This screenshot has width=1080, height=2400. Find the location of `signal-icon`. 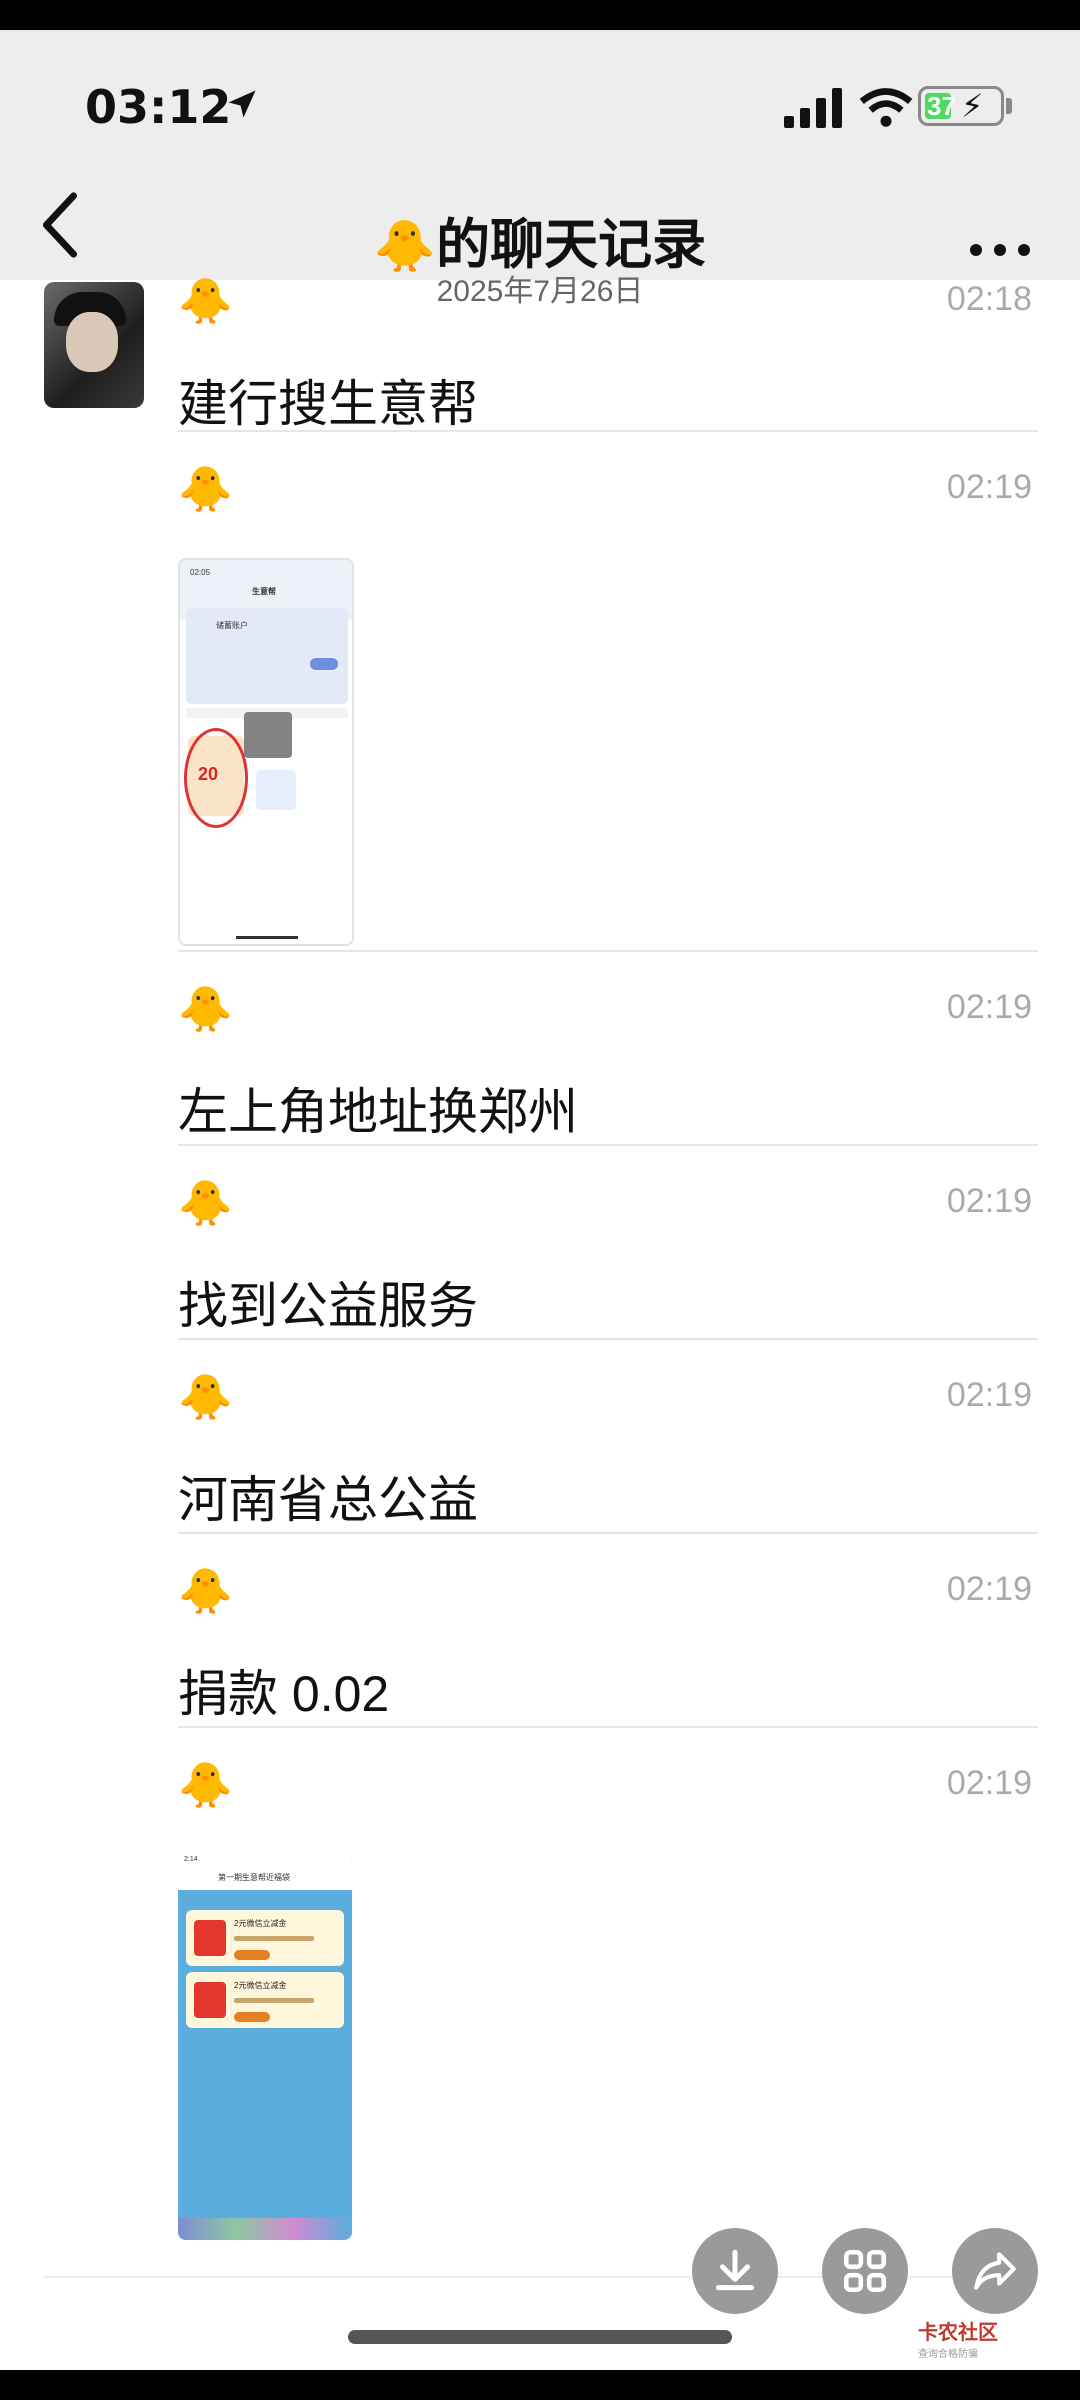

signal-icon is located at coordinates (815, 108).